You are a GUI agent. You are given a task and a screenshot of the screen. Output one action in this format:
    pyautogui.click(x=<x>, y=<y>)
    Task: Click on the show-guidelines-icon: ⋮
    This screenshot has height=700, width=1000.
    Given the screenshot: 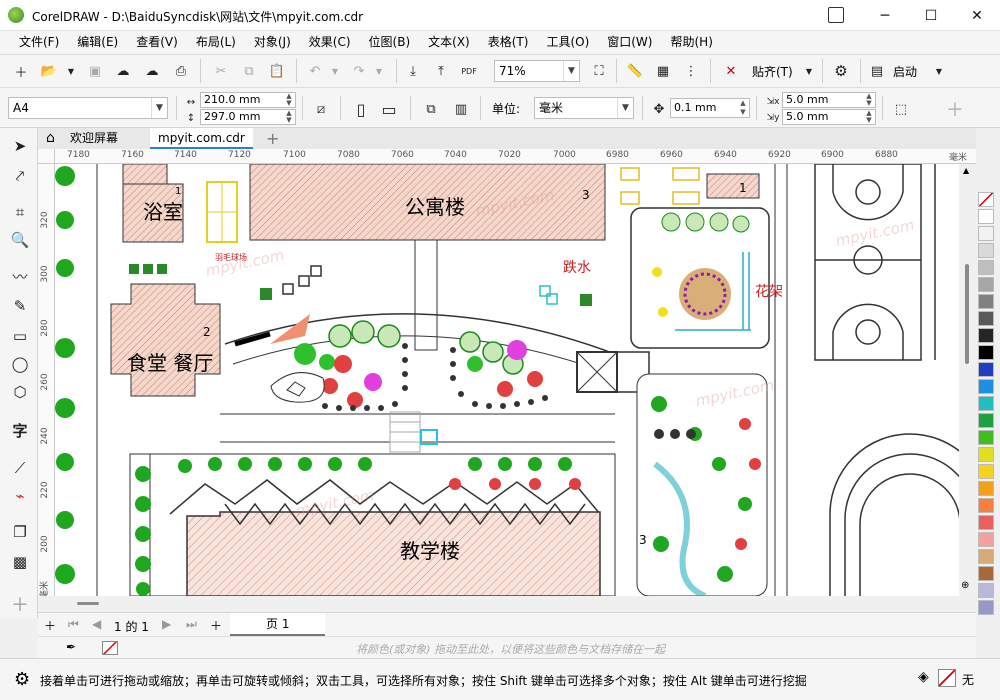 What is the action you would take?
    pyautogui.click(x=691, y=71)
    